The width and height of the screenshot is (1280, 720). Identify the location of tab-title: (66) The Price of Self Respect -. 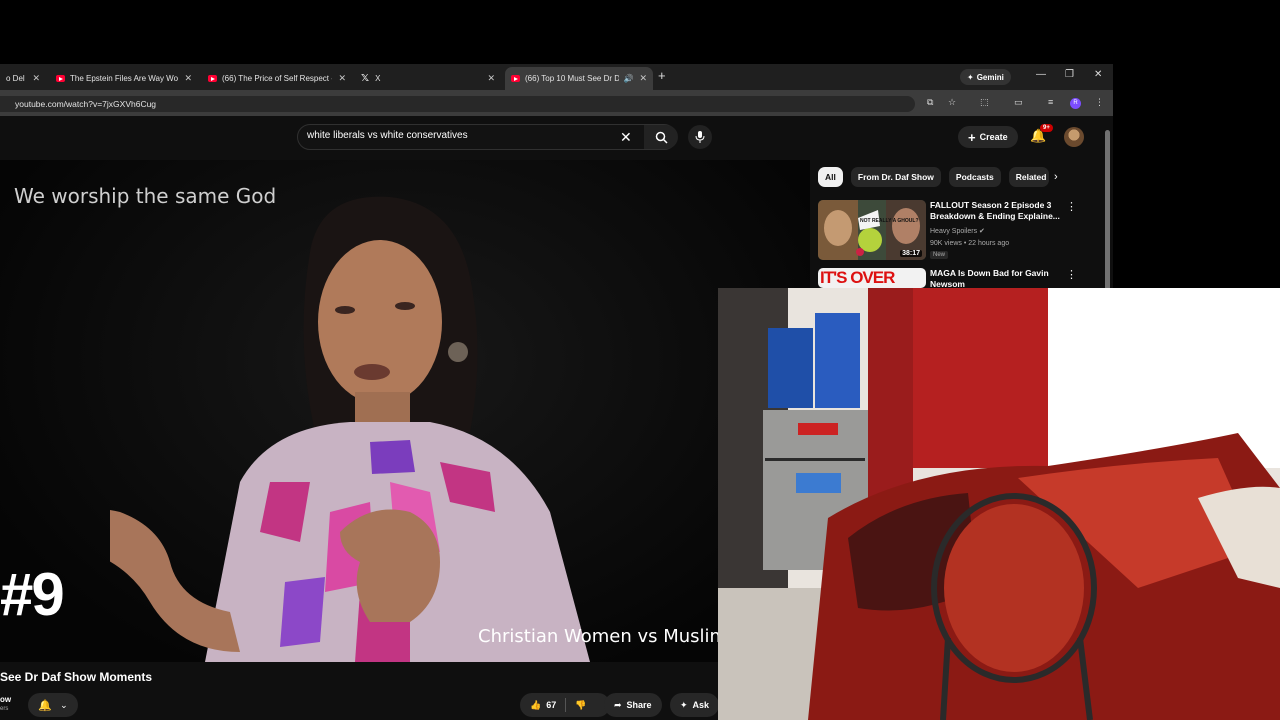
(277, 78).